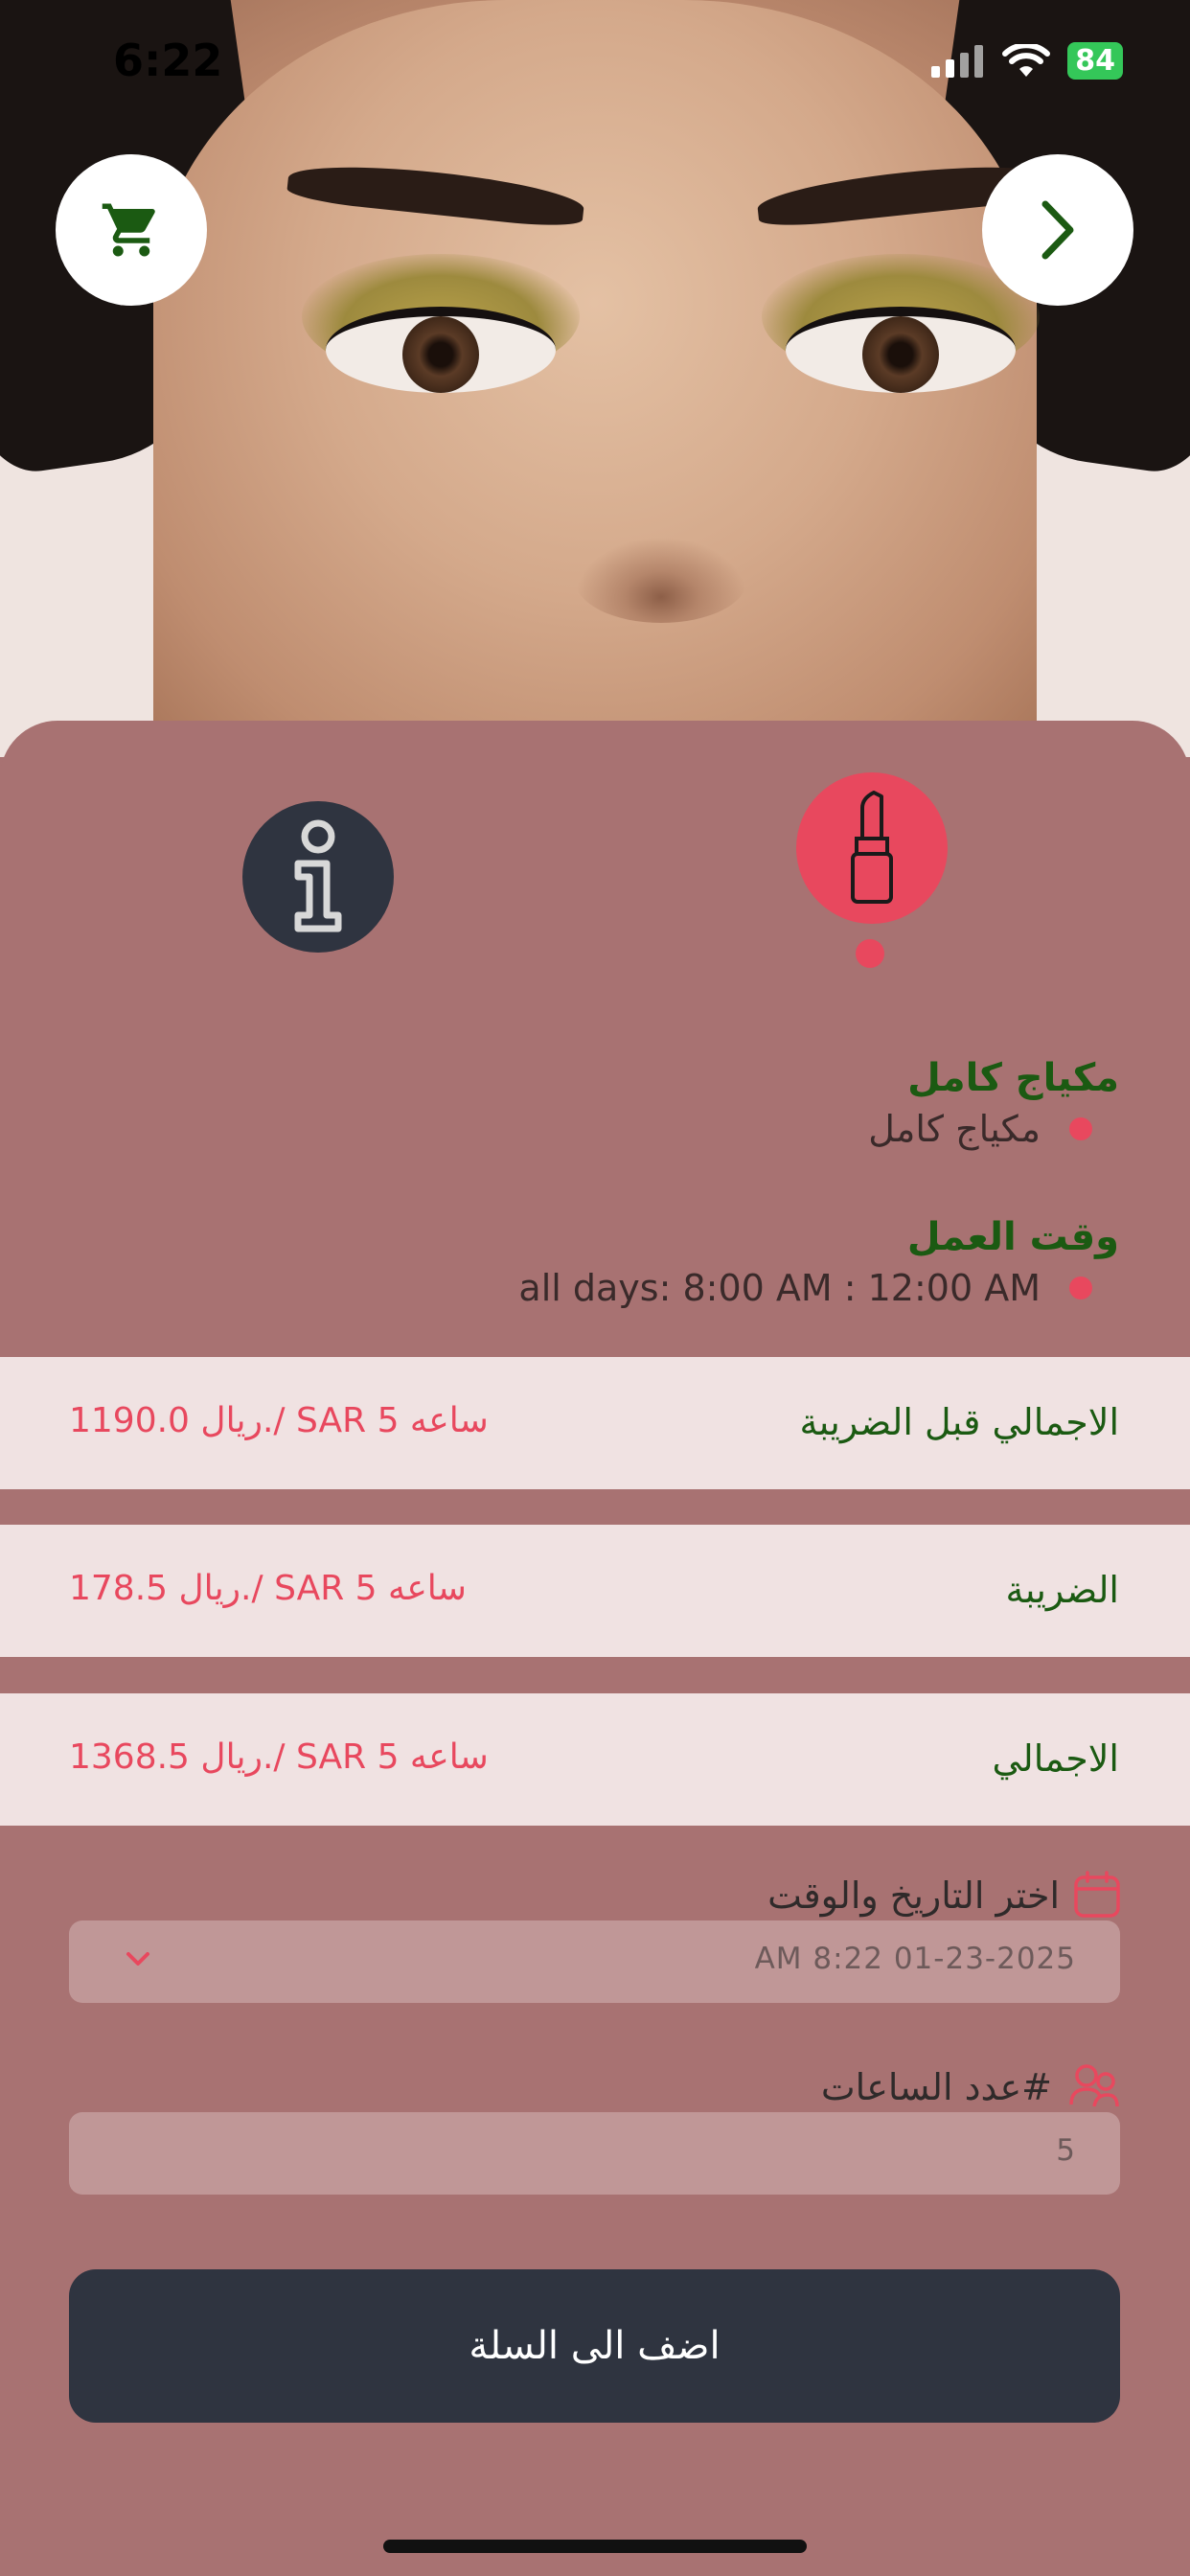 This screenshot has width=1190, height=2576. What do you see at coordinates (1066, 2150) in the screenshot?
I see `hours-value: 5` at bounding box center [1066, 2150].